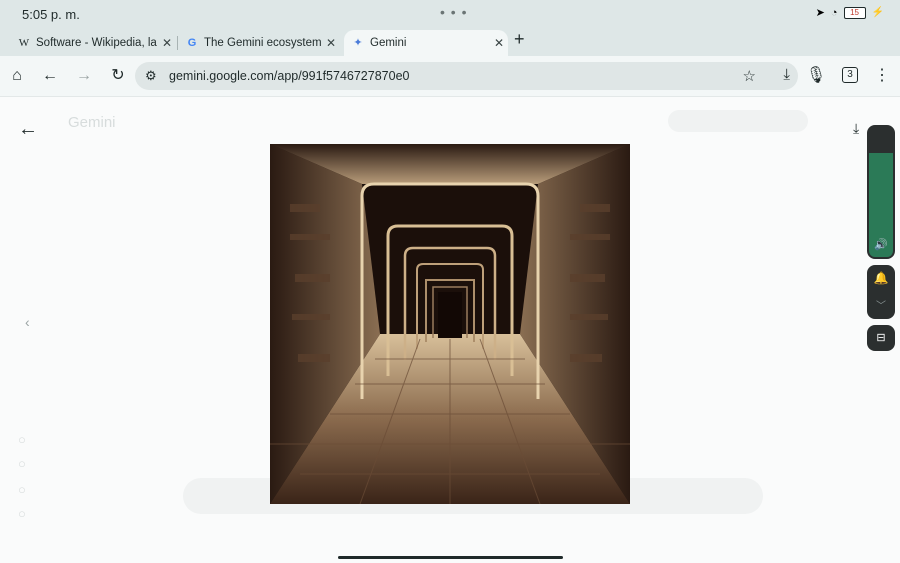 This screenshot has height=563, width=900. Describe the element at coordinates (27, 322) in the screenshot. I see `previous-image-chevron-icon: ‹` at that location.